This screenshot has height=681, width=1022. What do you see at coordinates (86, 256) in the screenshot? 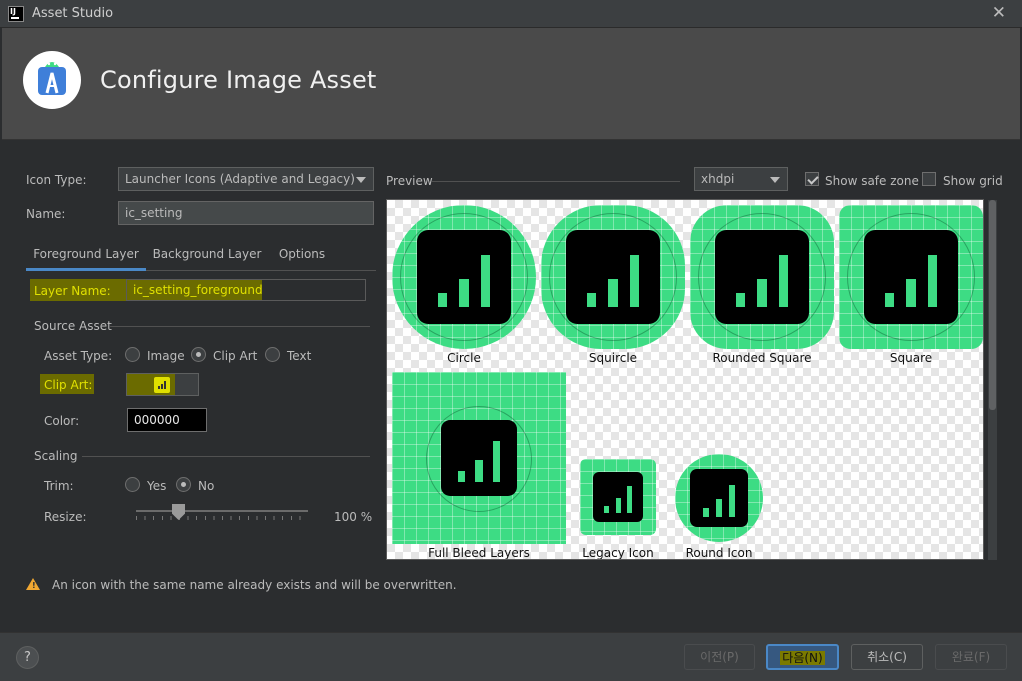
I see `tab-foreground-layer: Foreground Layer` at bounding box center [86, 256].